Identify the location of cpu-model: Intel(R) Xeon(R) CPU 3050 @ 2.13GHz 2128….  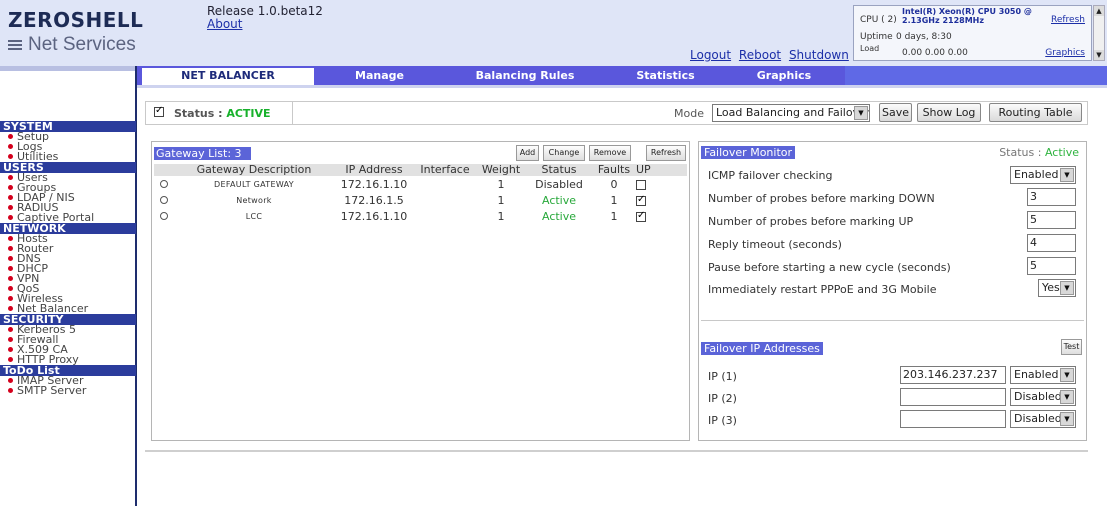
(967, 16).